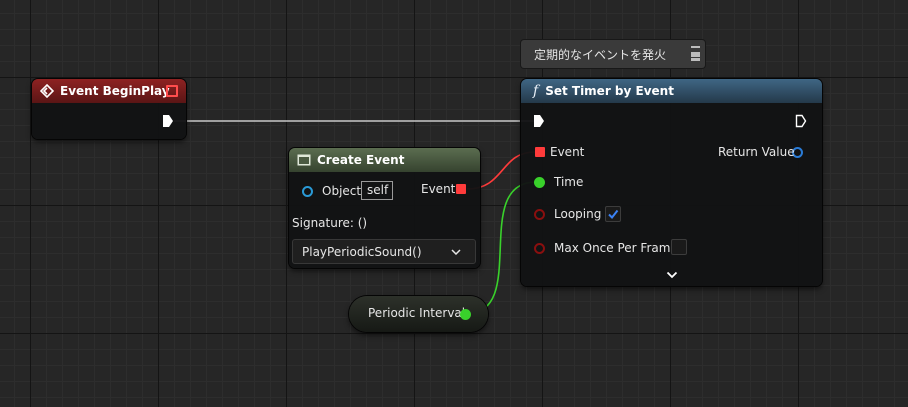  What do you see at coordinates (756, 152) in the screenshot?
I see `return-value-pin-label: Return Value` at bounding box center [756, 152].